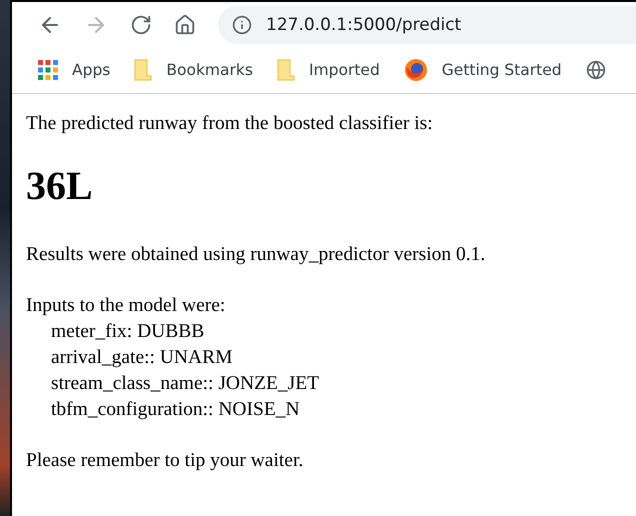 The width and height of the screenshot is (636, 516). What do you see at coordinates (364, 24) in the screenshot?
I see `url-text: 127.0.0.1:5000/predict` at bounding box center [364, 24].